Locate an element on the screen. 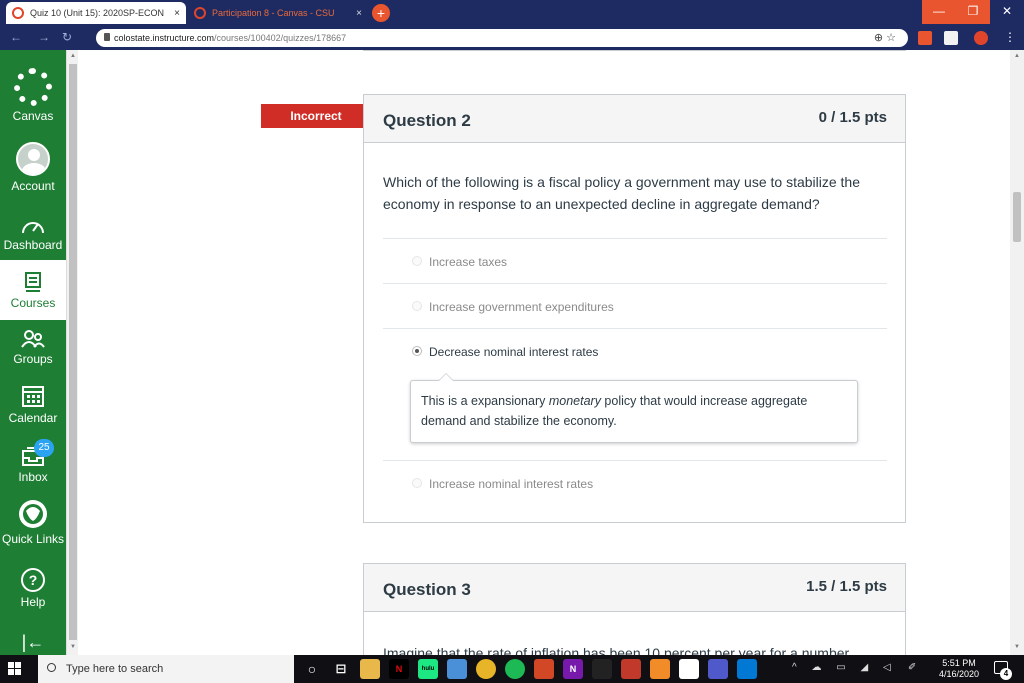 The width and height of the screenshot is (1024, 683). url-path: /courses/100402/quizzes/178667 is located at coordinates (280, 38).